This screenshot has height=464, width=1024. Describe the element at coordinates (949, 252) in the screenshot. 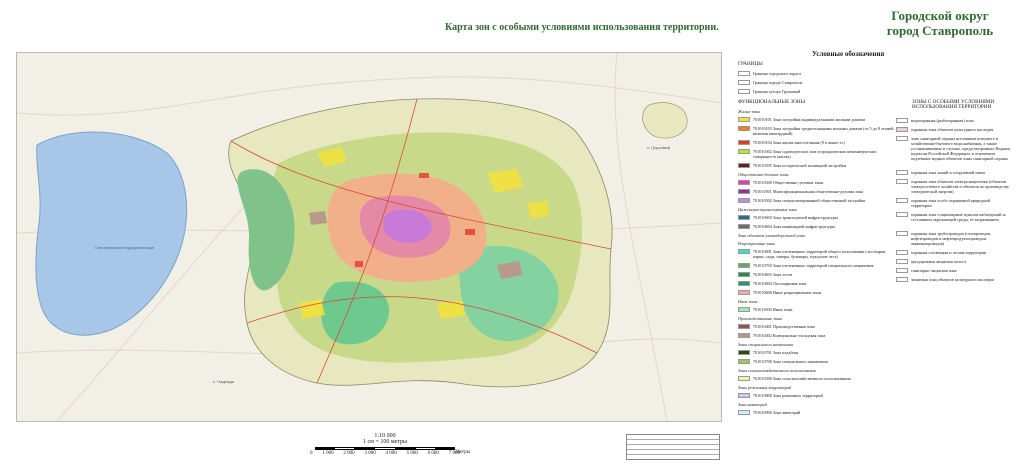

I see `legend-label: охранная соловецкая и лесная территории` at that location.